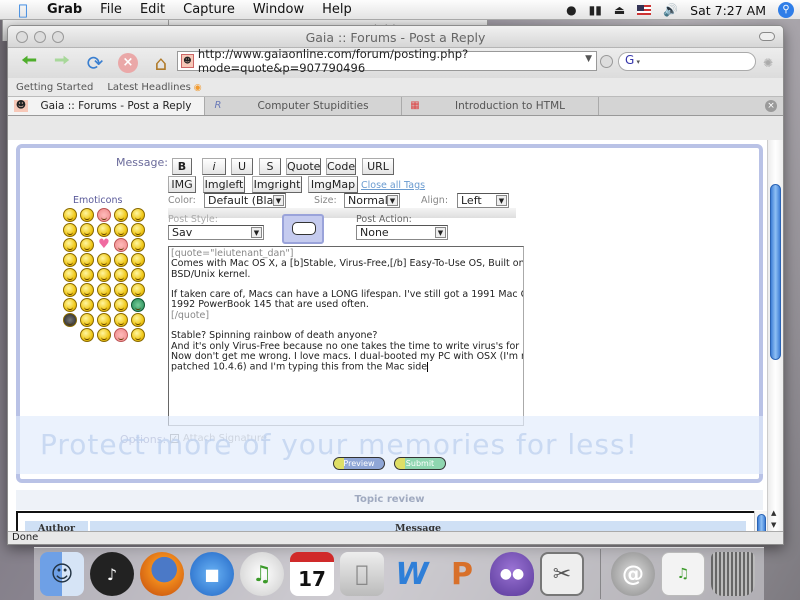  I want to click on search-engine-icon: G, so click(629, 60).